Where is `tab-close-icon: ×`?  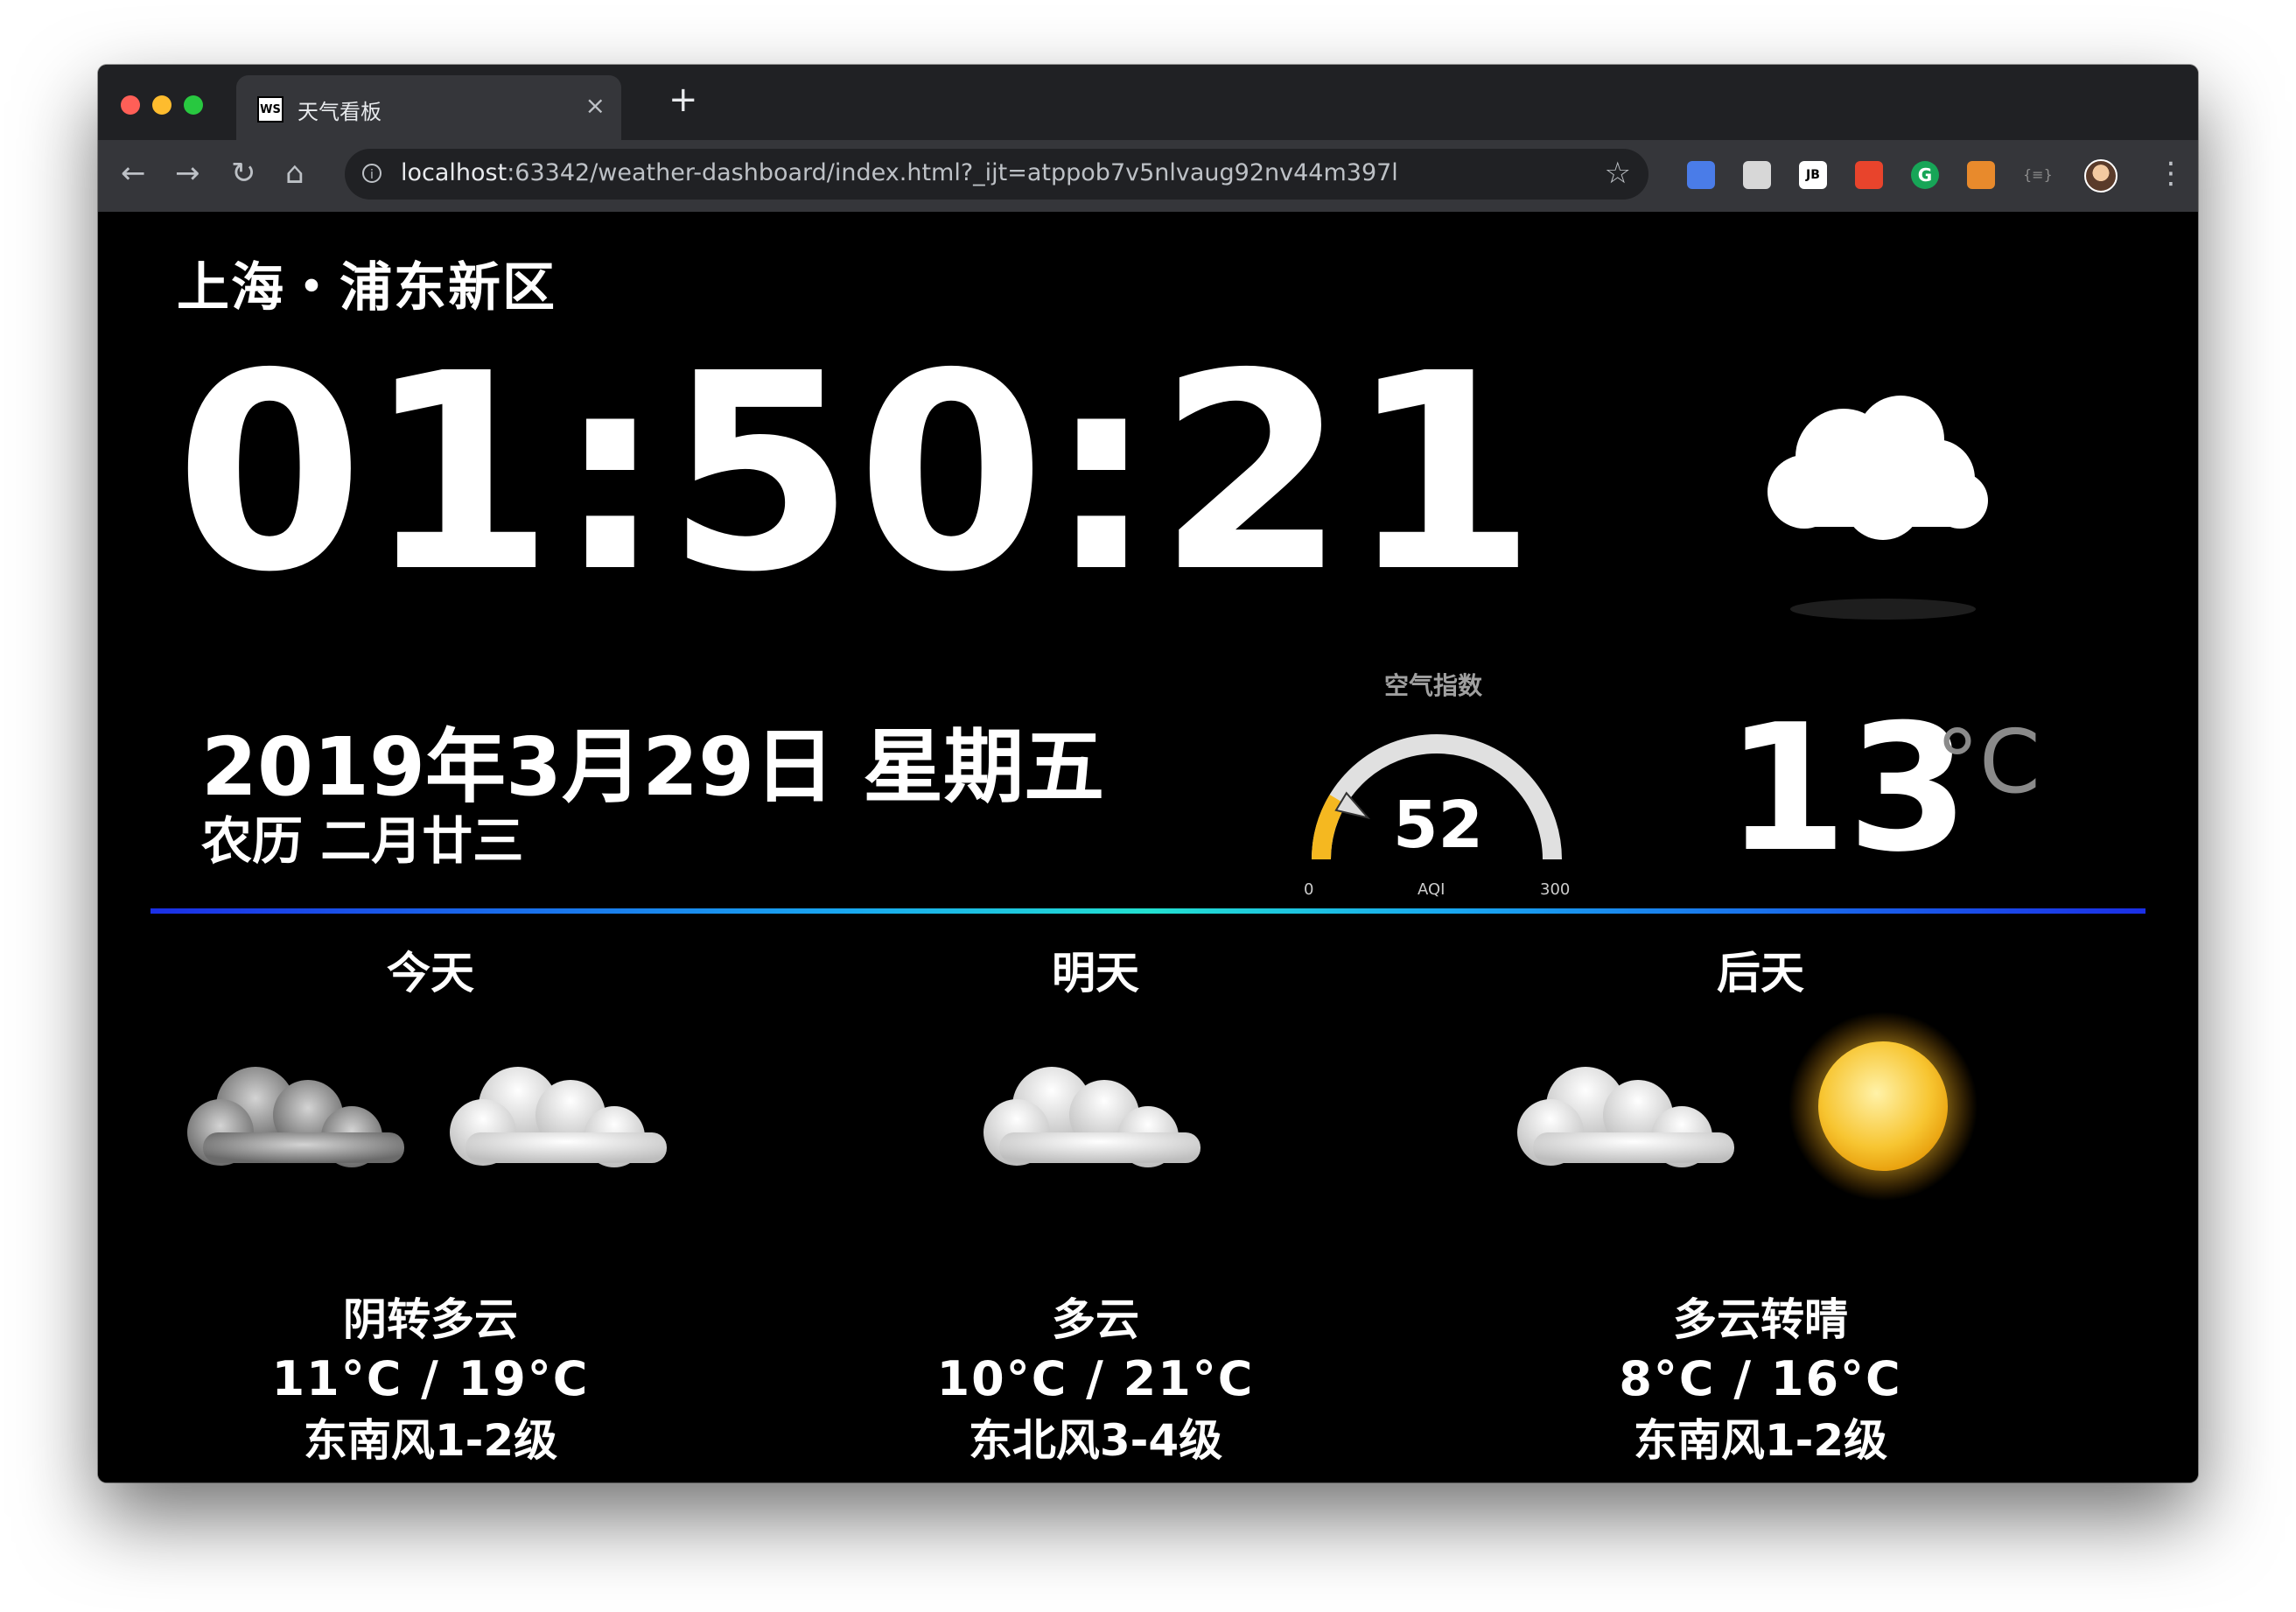 tab-close-icon: × is located at coordinates (595, 105).